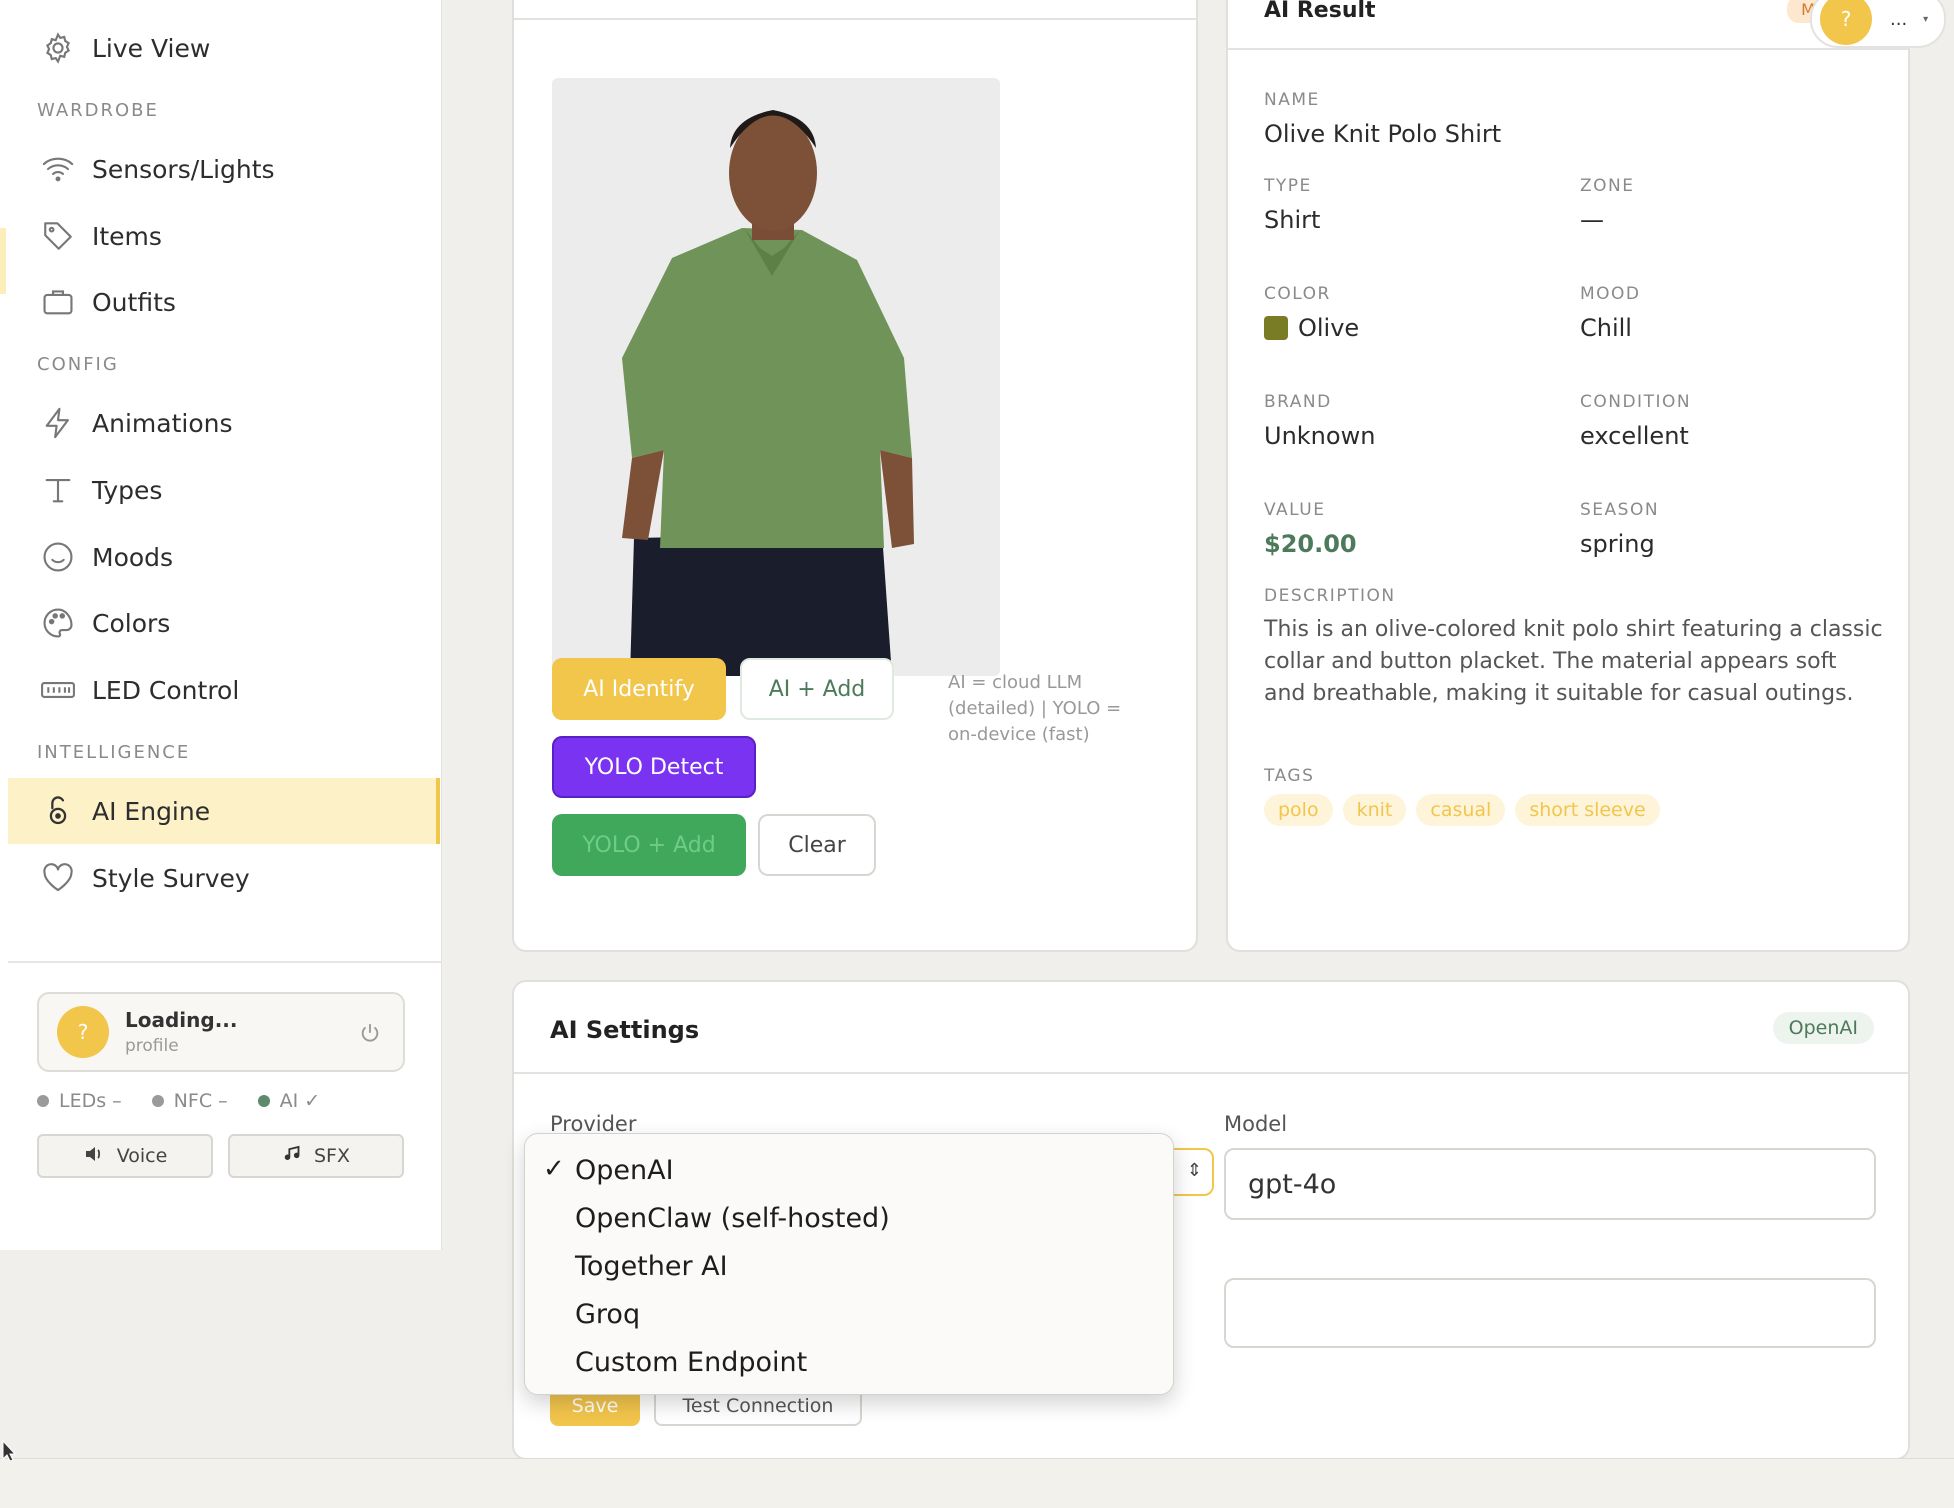  I want to click on gear-icon, so click(58, 48).